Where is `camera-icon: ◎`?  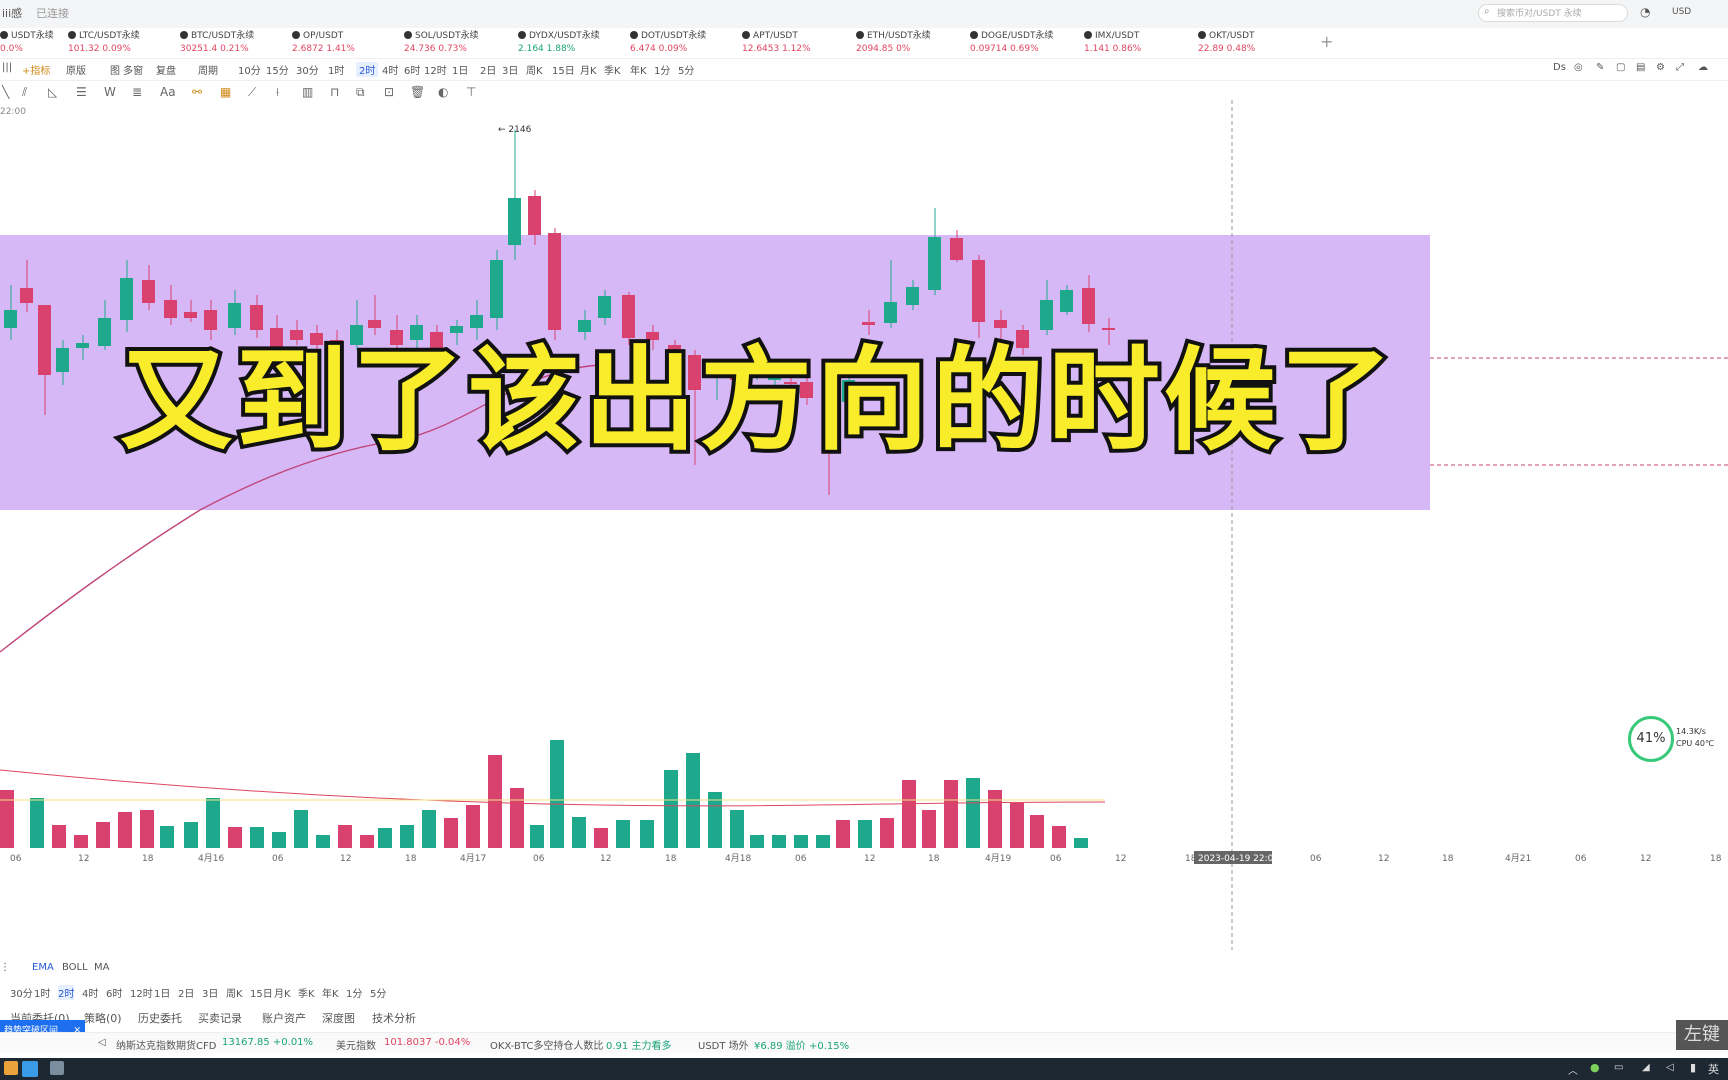 camera-icon: ◎ is located at coordinates (1578, 67).